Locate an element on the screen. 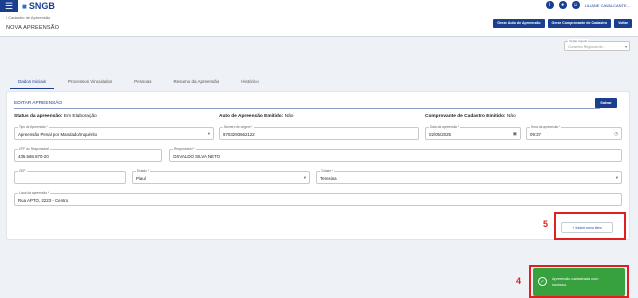  auto-emitido-label: Auto de Apreensão Emitido: is located at coordinates (251, 116).